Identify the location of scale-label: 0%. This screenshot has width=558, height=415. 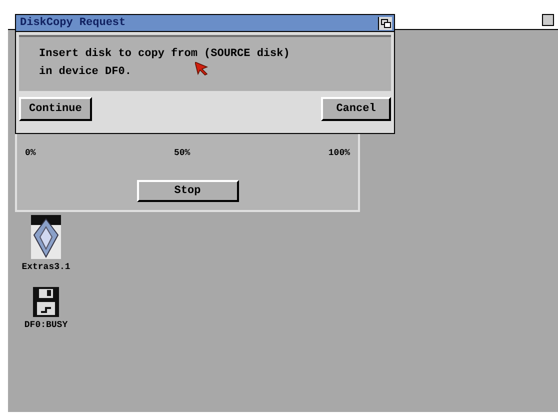
(30, 153).